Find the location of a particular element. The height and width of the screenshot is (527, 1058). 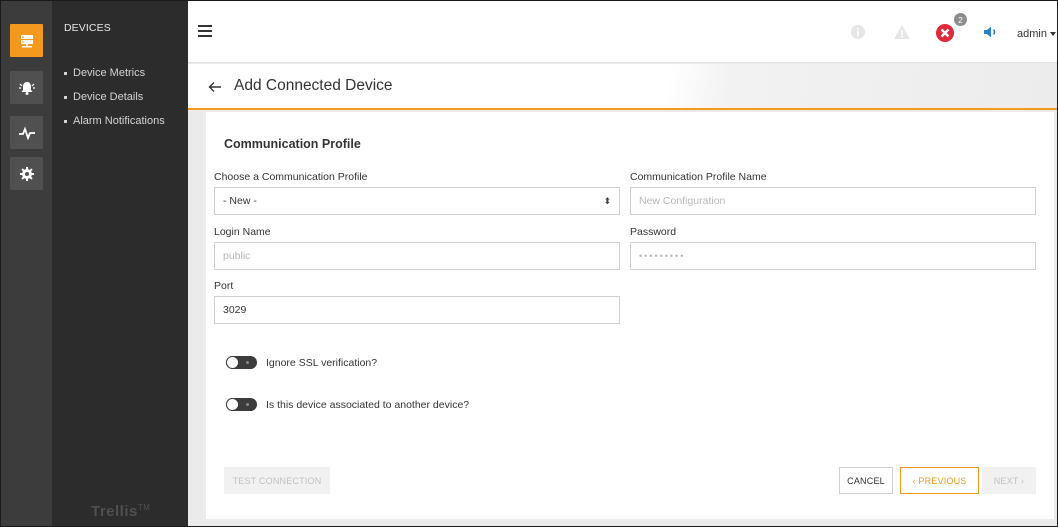

icon-rail is located at coordinates (26, 263).